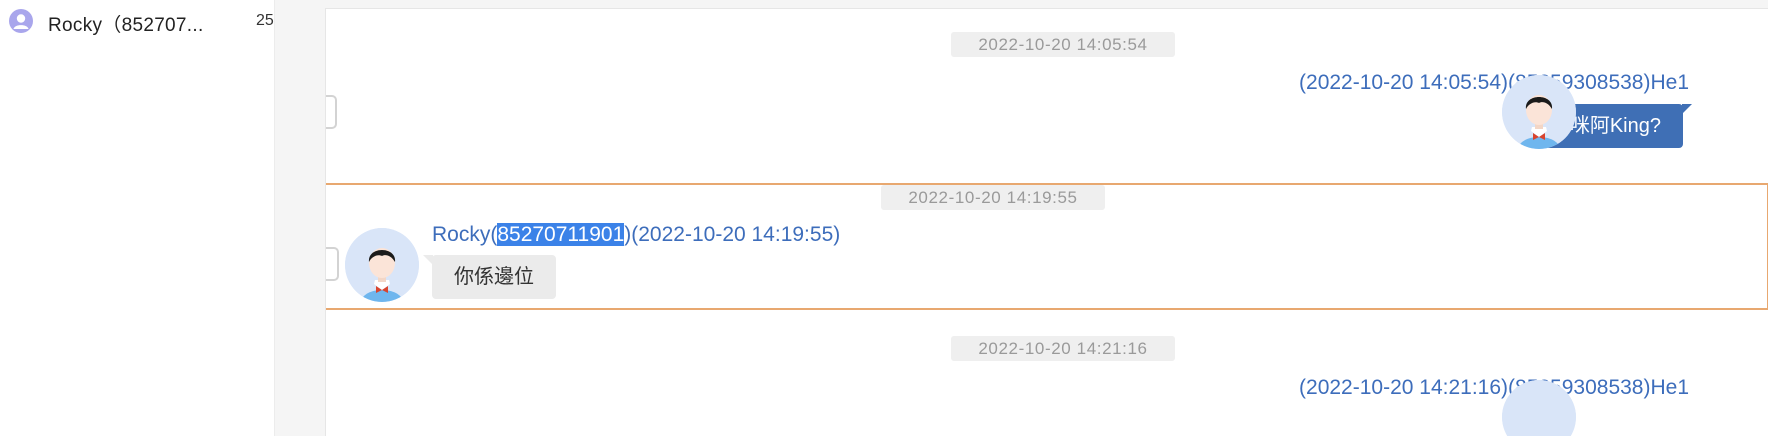  I want to click on sender-label: (2022-10-20 14:21:16)(85259308538)He1, so click(1494, 388).